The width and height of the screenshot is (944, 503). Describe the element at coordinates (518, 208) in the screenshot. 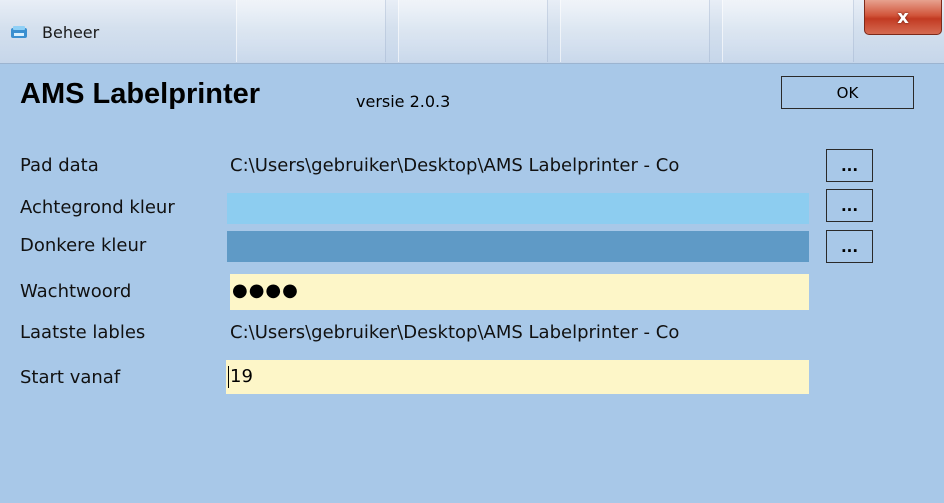

I see `achtergrond-kleur-swatch` at that location.